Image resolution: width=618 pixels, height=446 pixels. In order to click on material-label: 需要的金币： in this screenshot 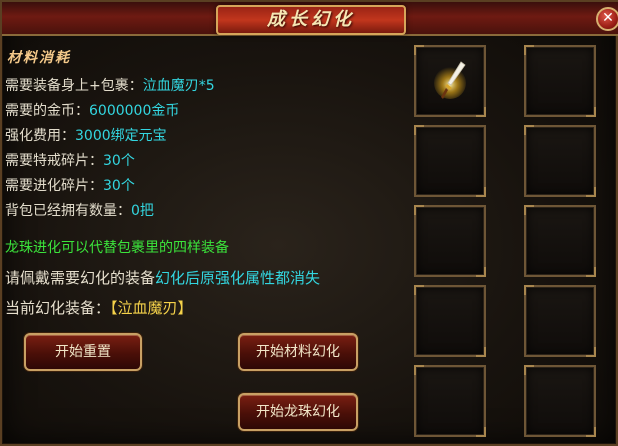, I will do `click(47, 111)`.